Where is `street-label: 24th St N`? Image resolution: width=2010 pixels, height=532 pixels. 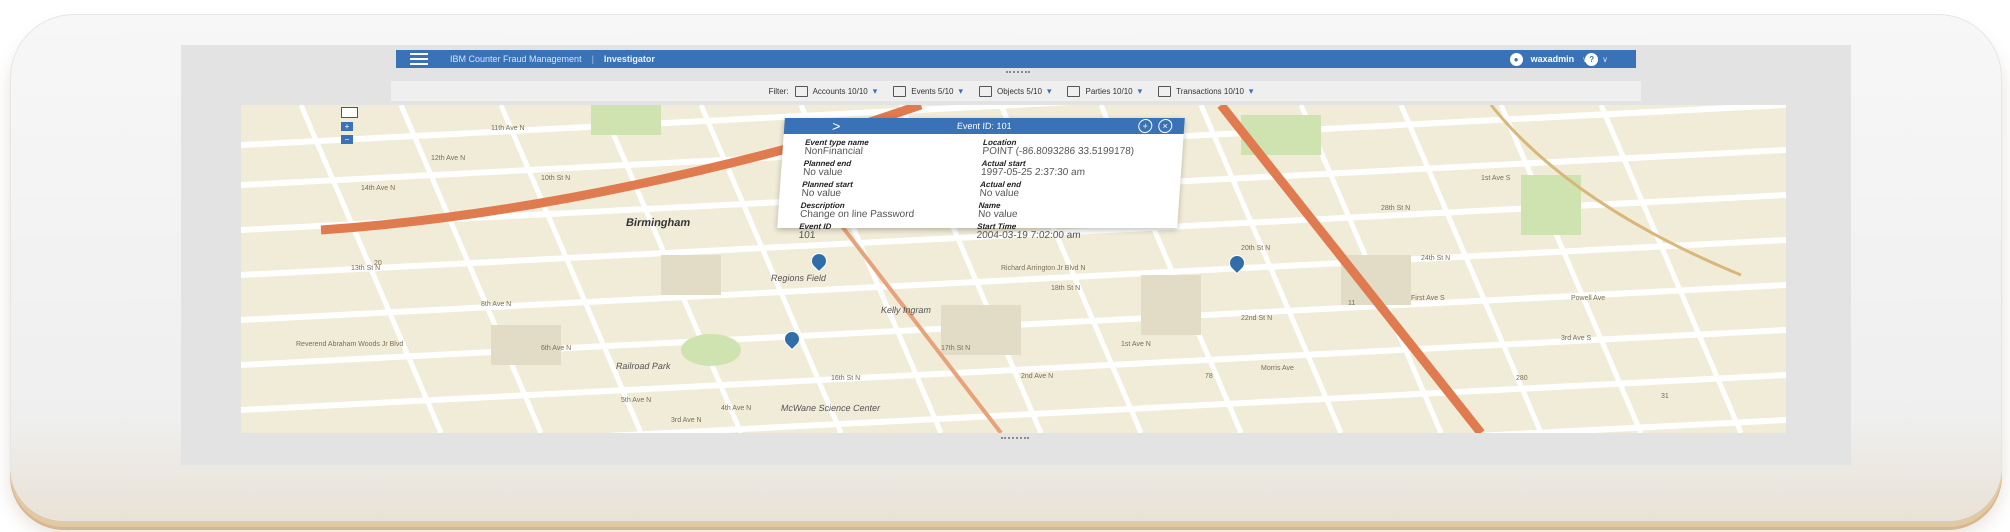
street-label: 24th St N is located at coordinates (1436, 258).